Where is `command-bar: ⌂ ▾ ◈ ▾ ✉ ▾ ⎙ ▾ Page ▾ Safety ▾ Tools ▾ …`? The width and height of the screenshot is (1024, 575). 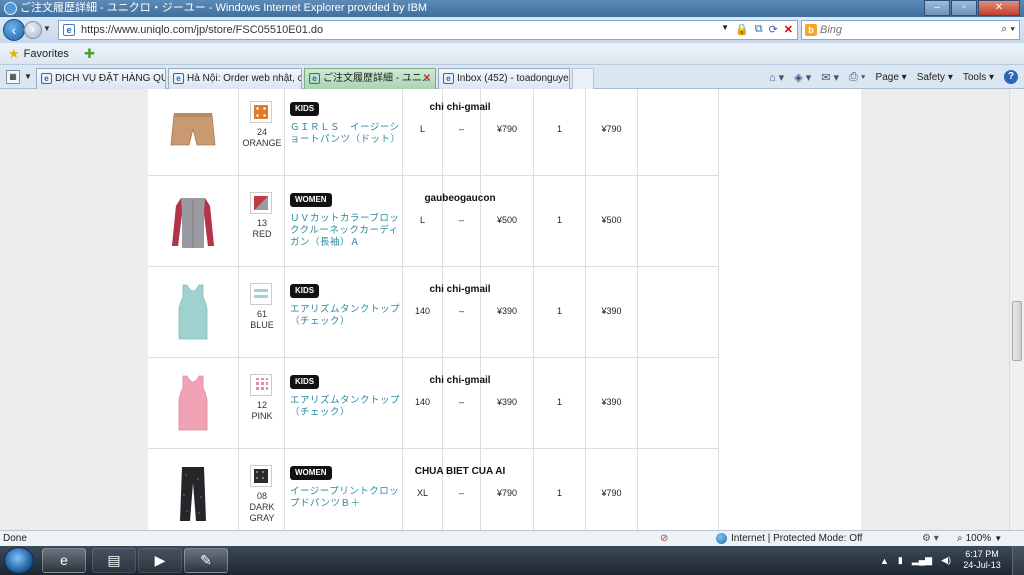 command-bar: ⌂ ▾ ◈ ▾ ✉ ▾ ⎙ ▾ Page ▾ Safety ▾ Tools ▾ … is located at coordinates (893, 77).